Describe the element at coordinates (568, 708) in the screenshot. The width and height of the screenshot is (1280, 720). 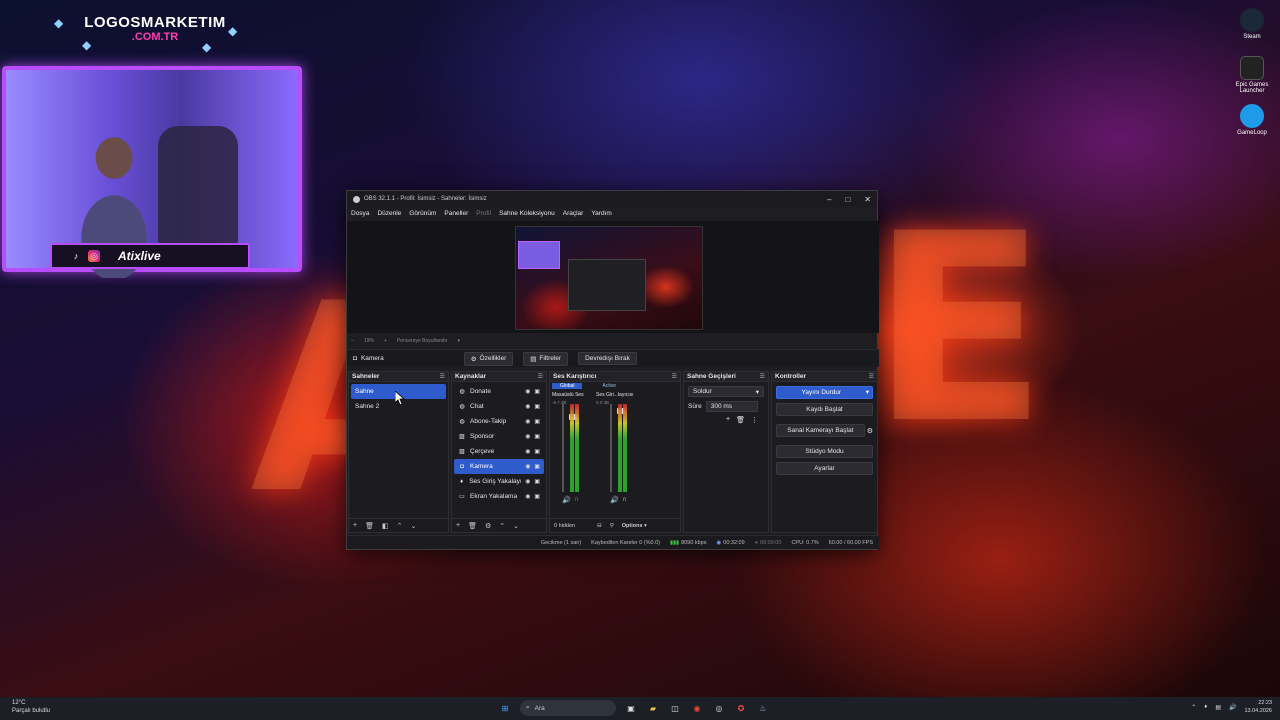
I see `taskbar-search: ⌕ Ara` at that location.